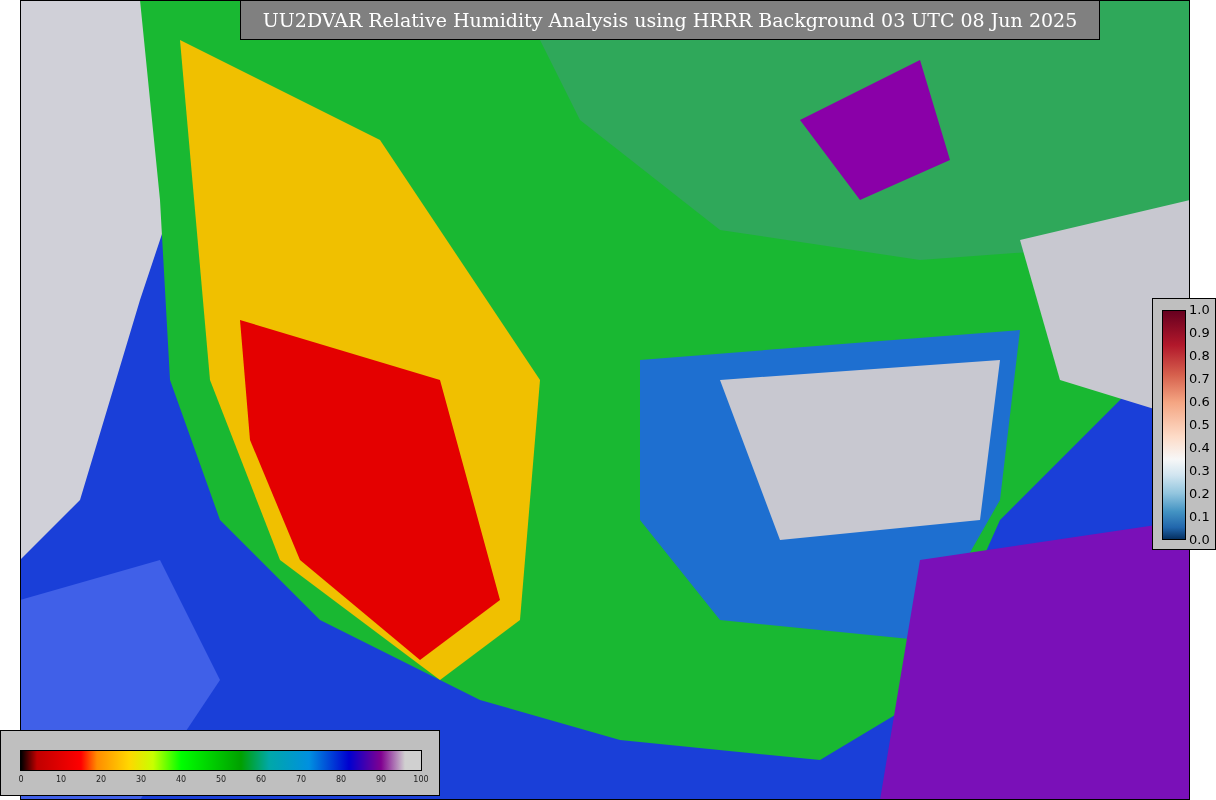 The width and height of the screenshot is (1216, 800). What do you see at coordinates (181, 780) in the screenshot?
I see `tick-label: 40` at bounding box center [181, 780].